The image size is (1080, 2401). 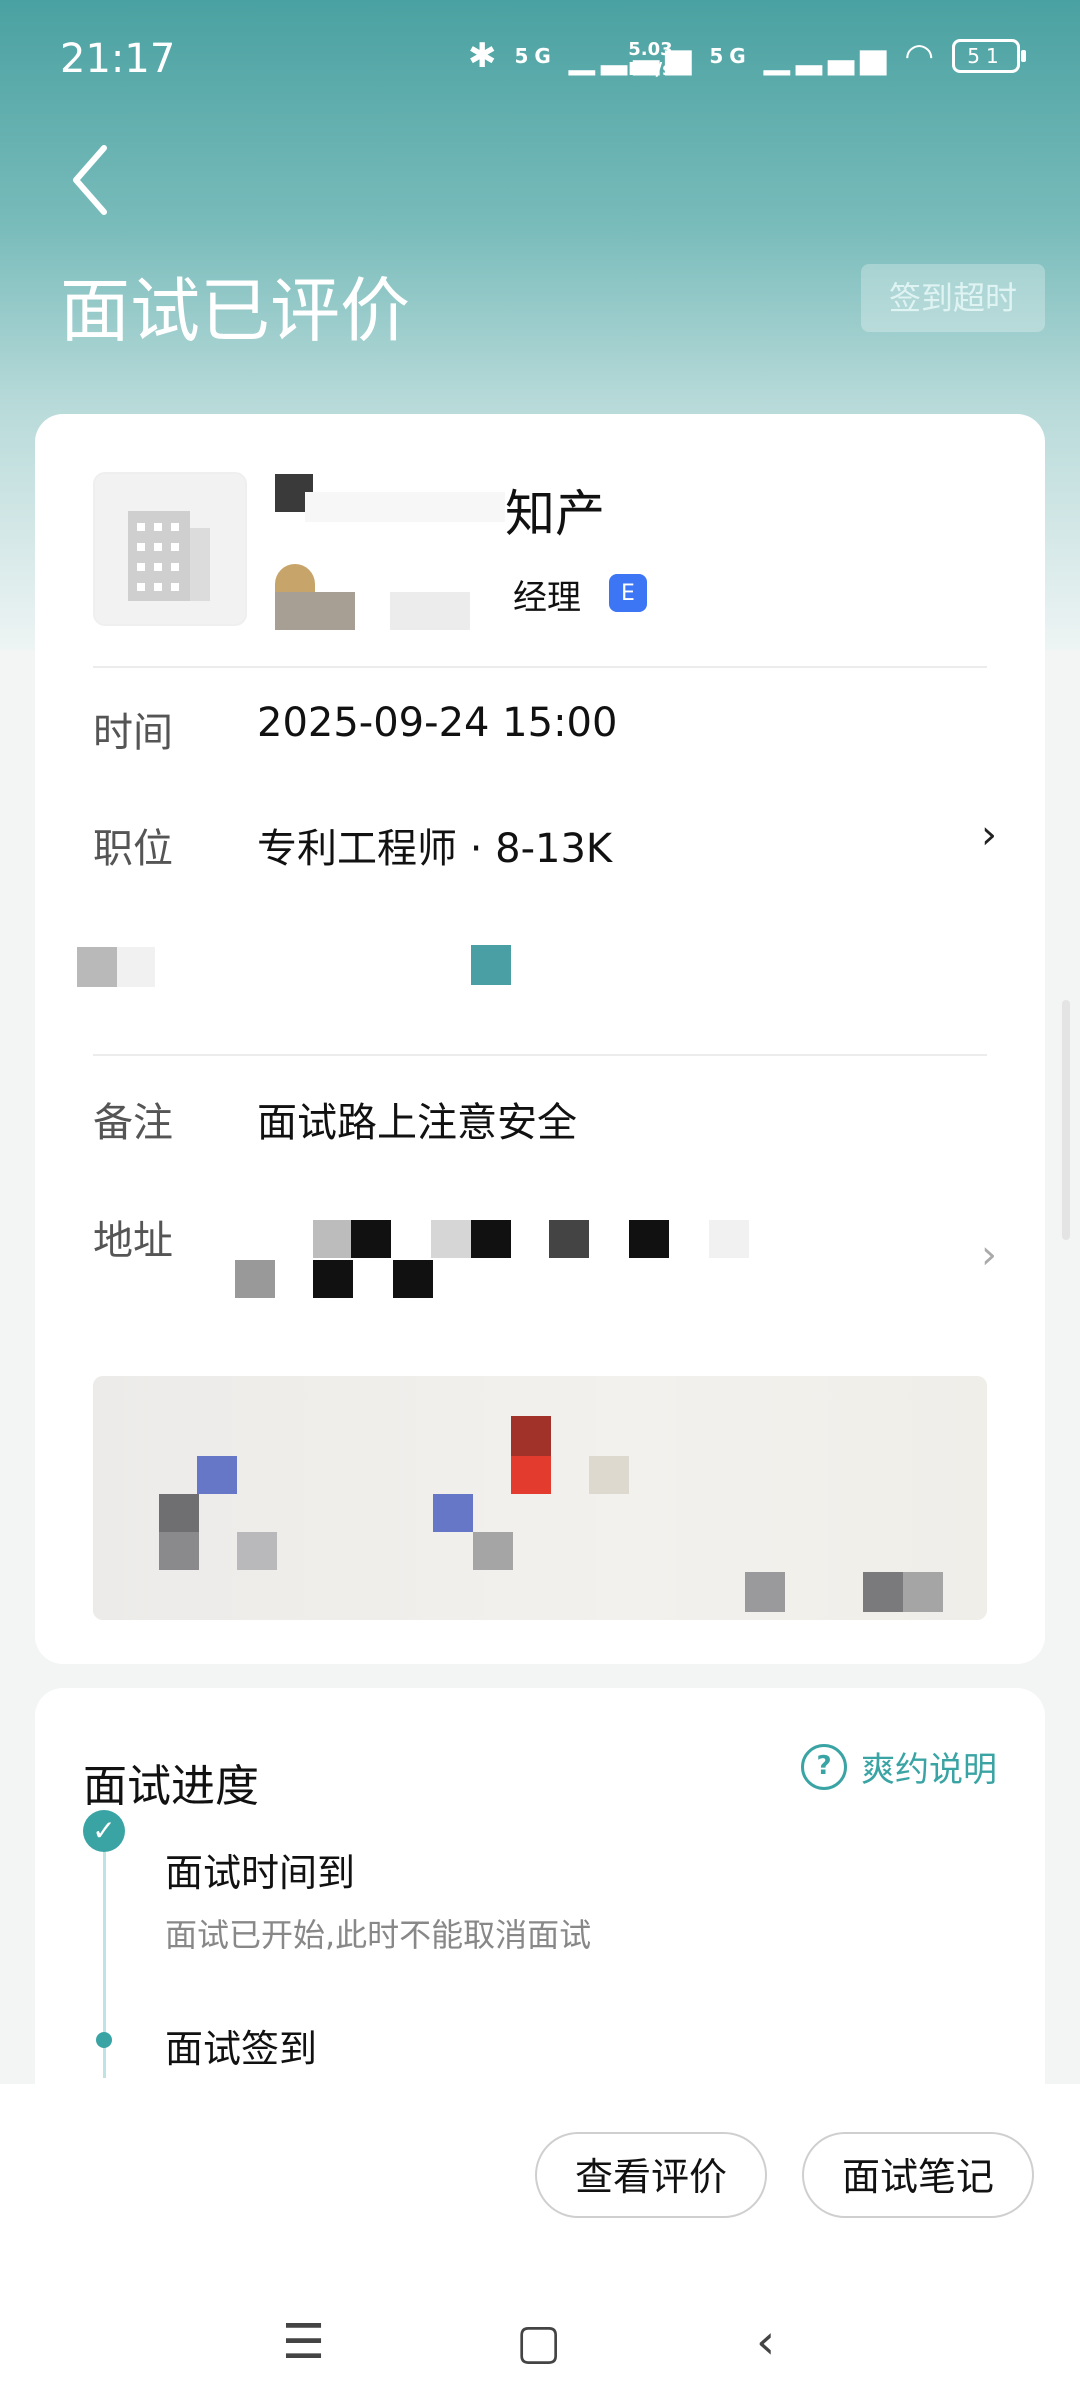 What do you see at coordinates (531, 1436) in the screenshot?
I see `map-pin-top` at bounding box center [531, 1436].